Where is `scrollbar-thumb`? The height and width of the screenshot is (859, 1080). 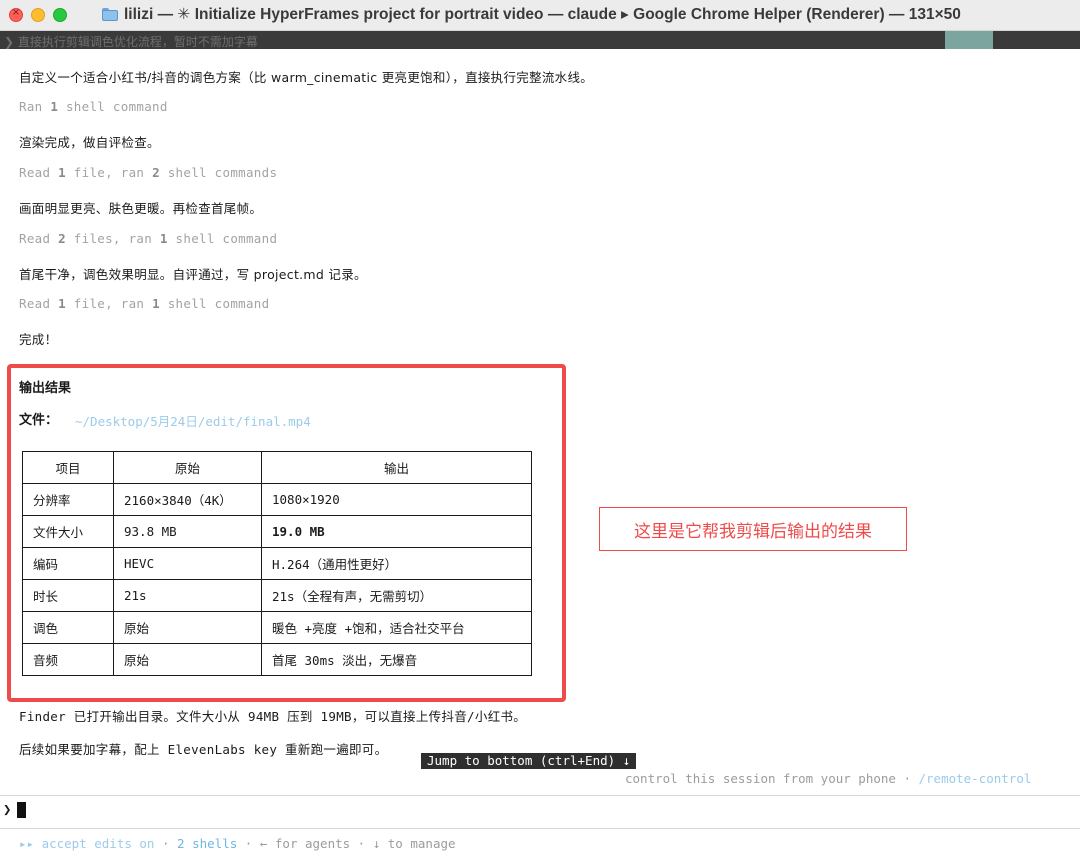
scrollbar-thumb is located at coordinates (969, 40).